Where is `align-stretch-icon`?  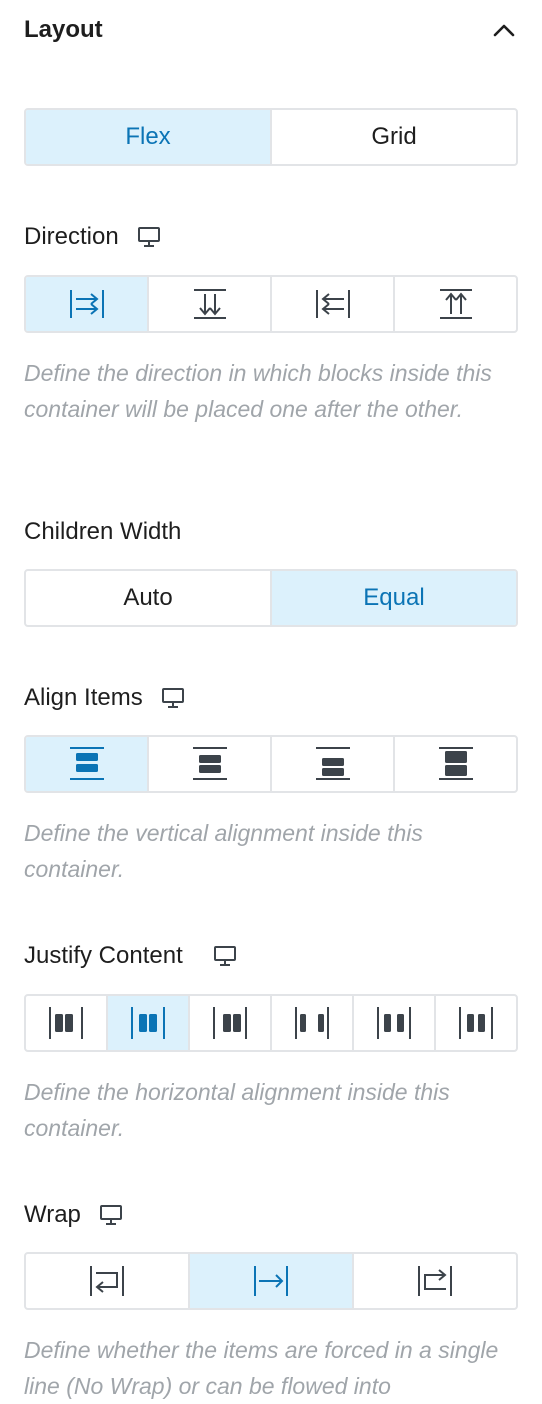 align-stretch-icon is located at coordinates (456, 764).